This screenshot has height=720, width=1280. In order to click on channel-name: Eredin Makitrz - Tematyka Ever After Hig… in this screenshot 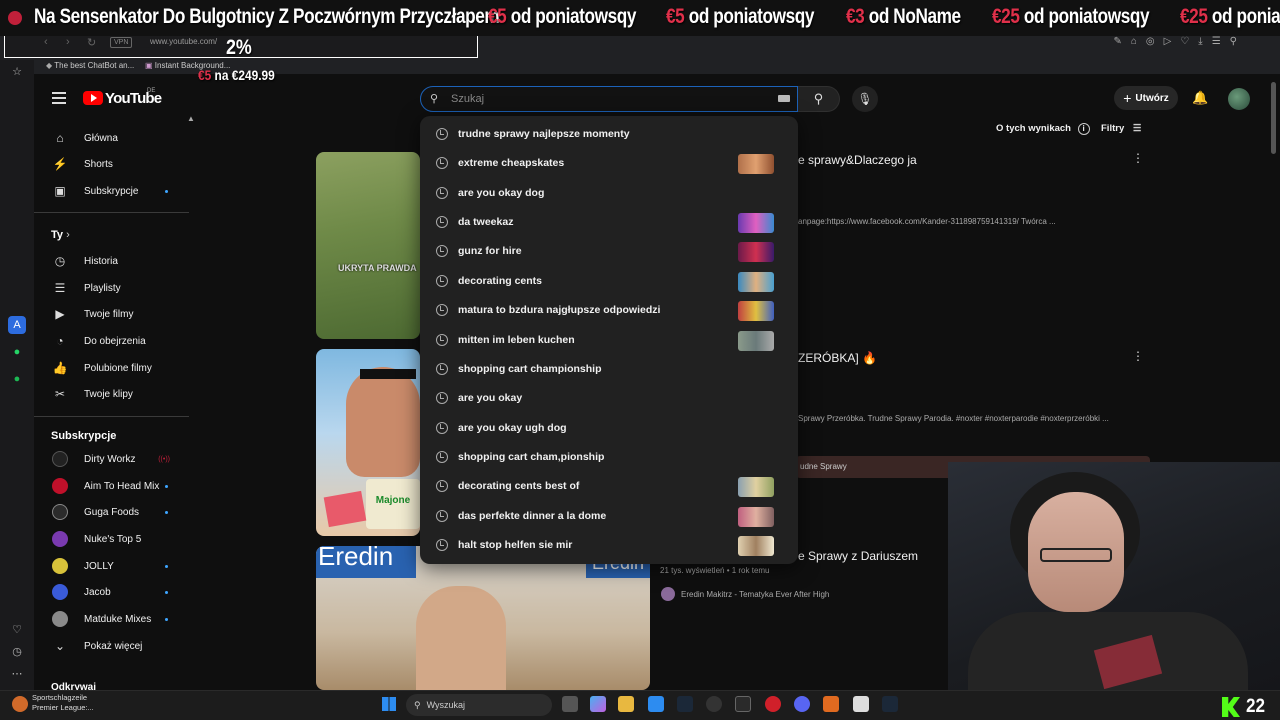, I will do `click(755, 594)`.